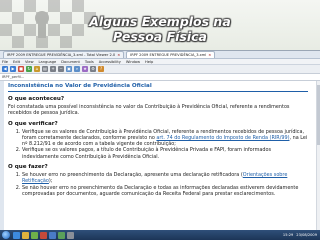 This screenshot has height=240, width=320. Describe the element at coordinates (70, 61) in the screenshot. I see `menu-document: Document` at that location.